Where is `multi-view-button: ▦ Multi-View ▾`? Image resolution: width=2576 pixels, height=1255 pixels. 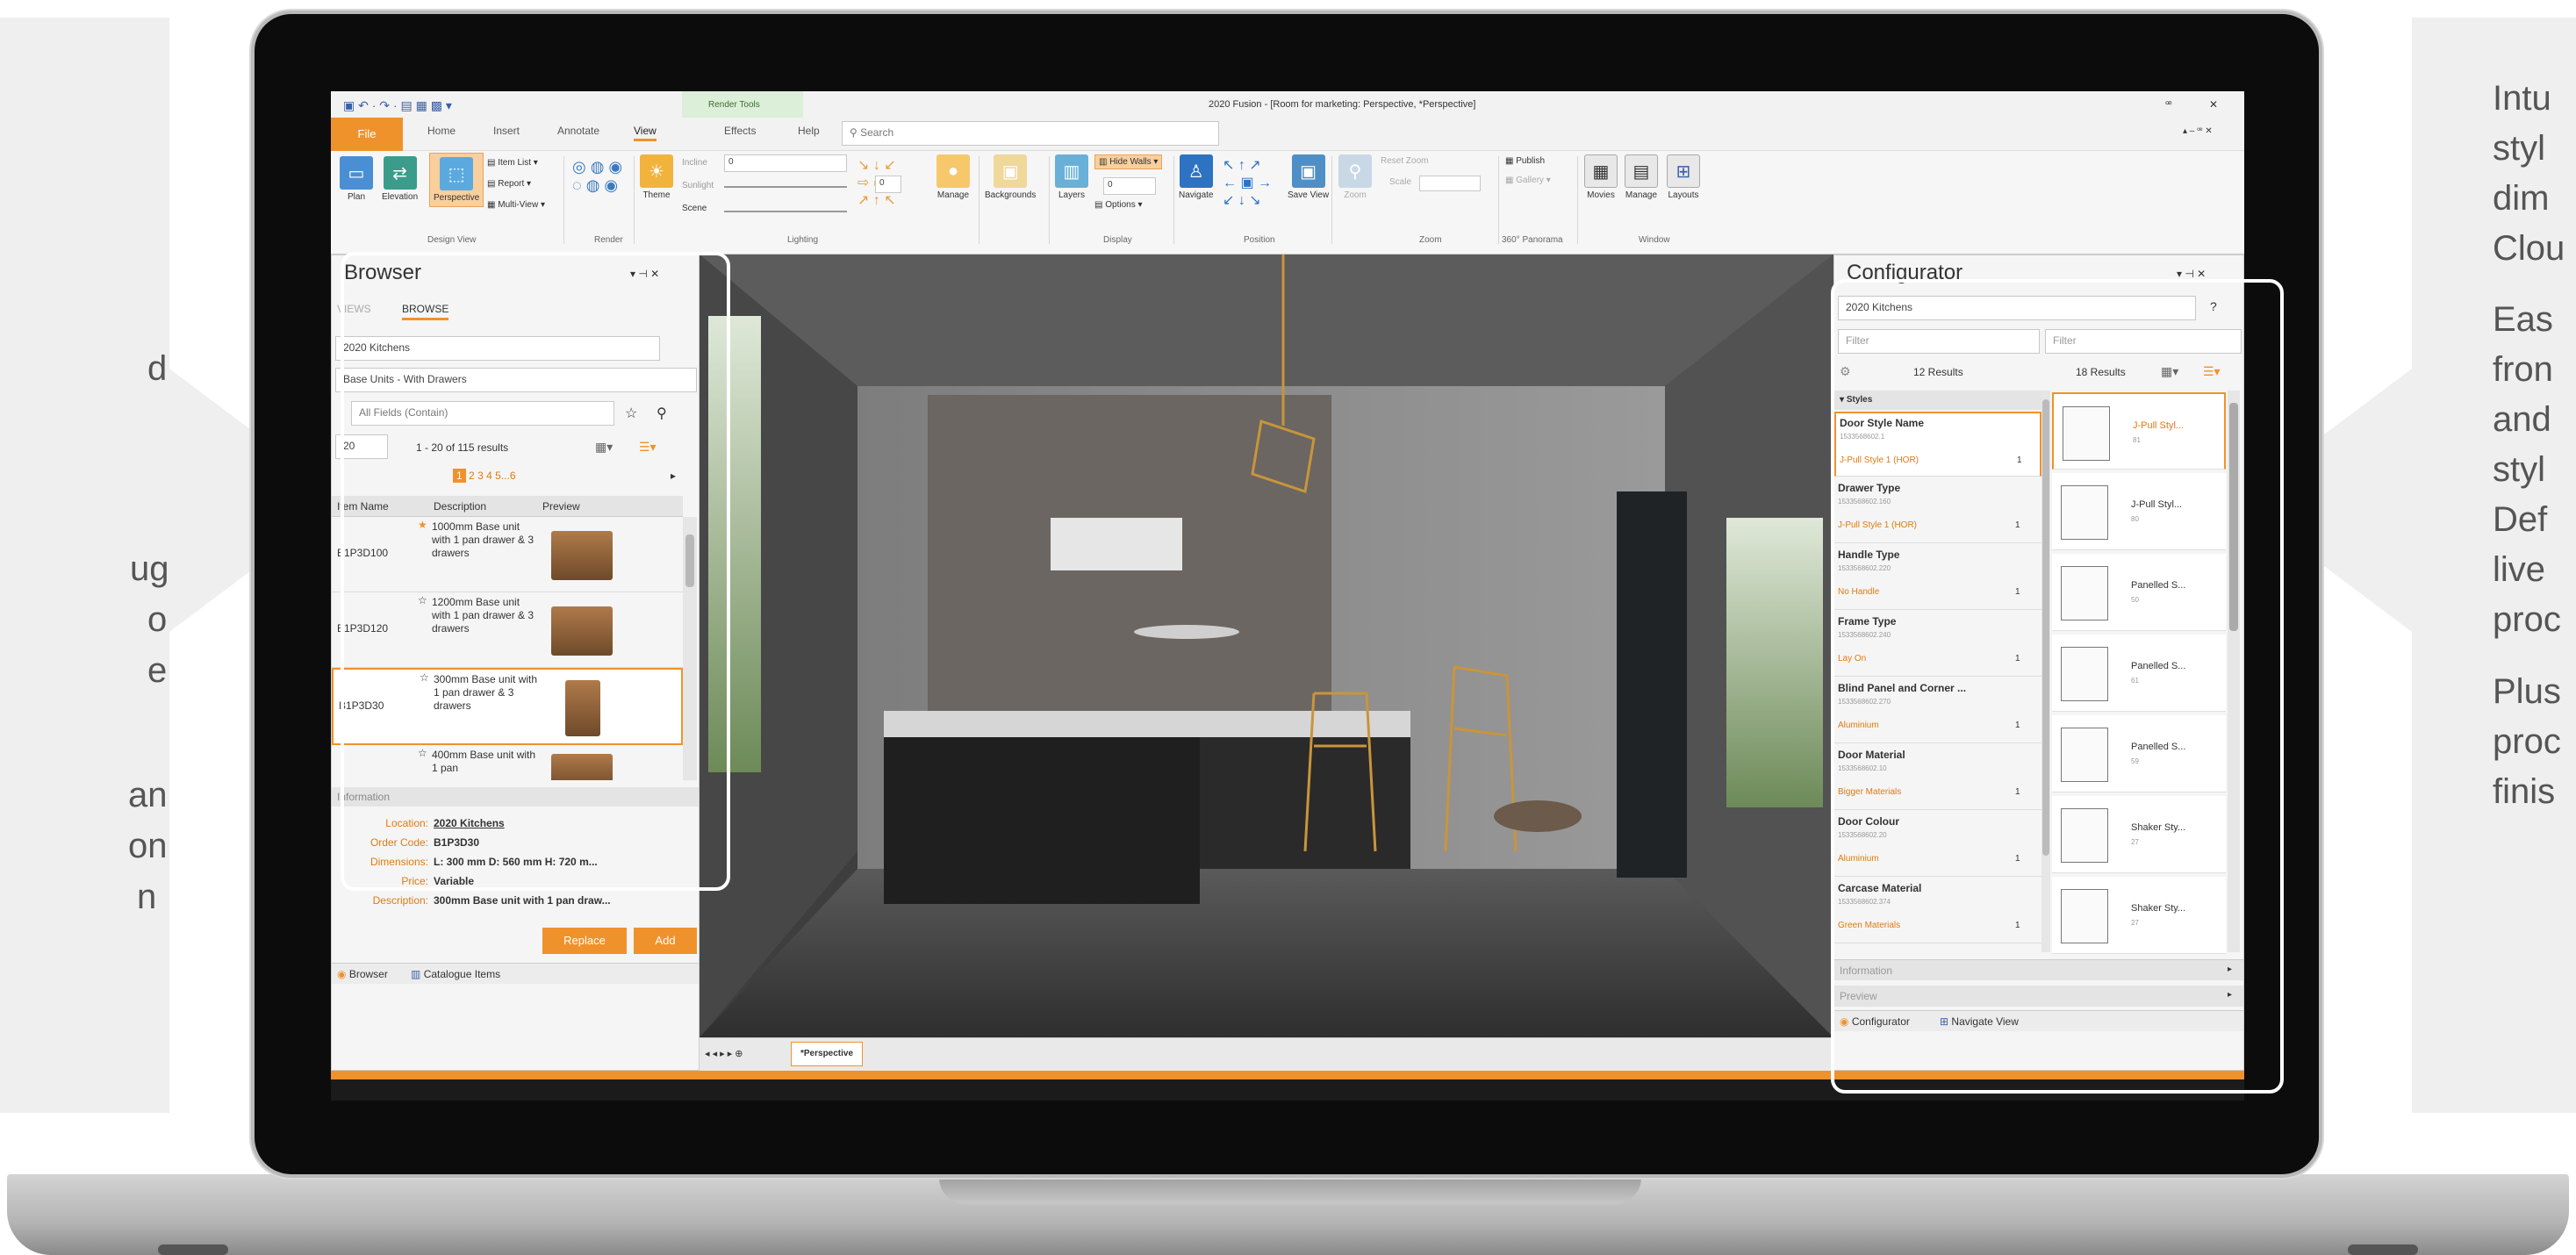 multi-view-button: ▦ Multi-View ▾ is located at coordinates (516, 205).